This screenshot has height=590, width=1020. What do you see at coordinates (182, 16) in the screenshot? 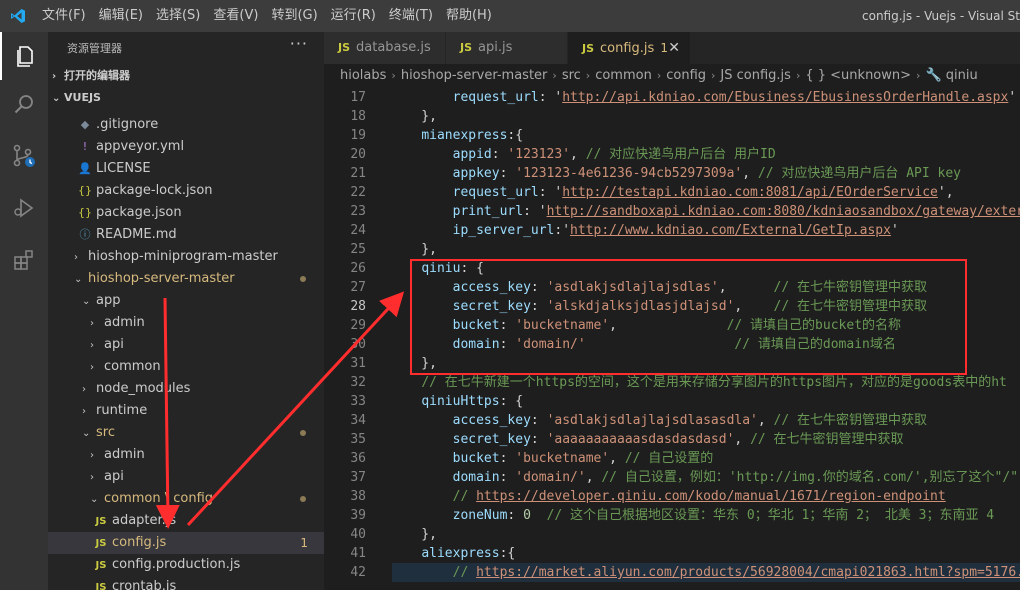
I see `menu-item: 选择(S)` at bounding box center [182, 16].